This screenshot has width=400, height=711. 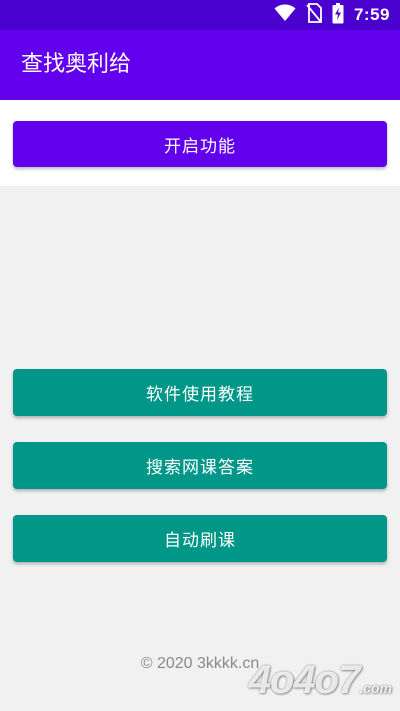 What do you see at coordinates (200, 465) in the screenshot?
I see `search-answers-button: 搜索网课答案` at bounding box center [200, 465].